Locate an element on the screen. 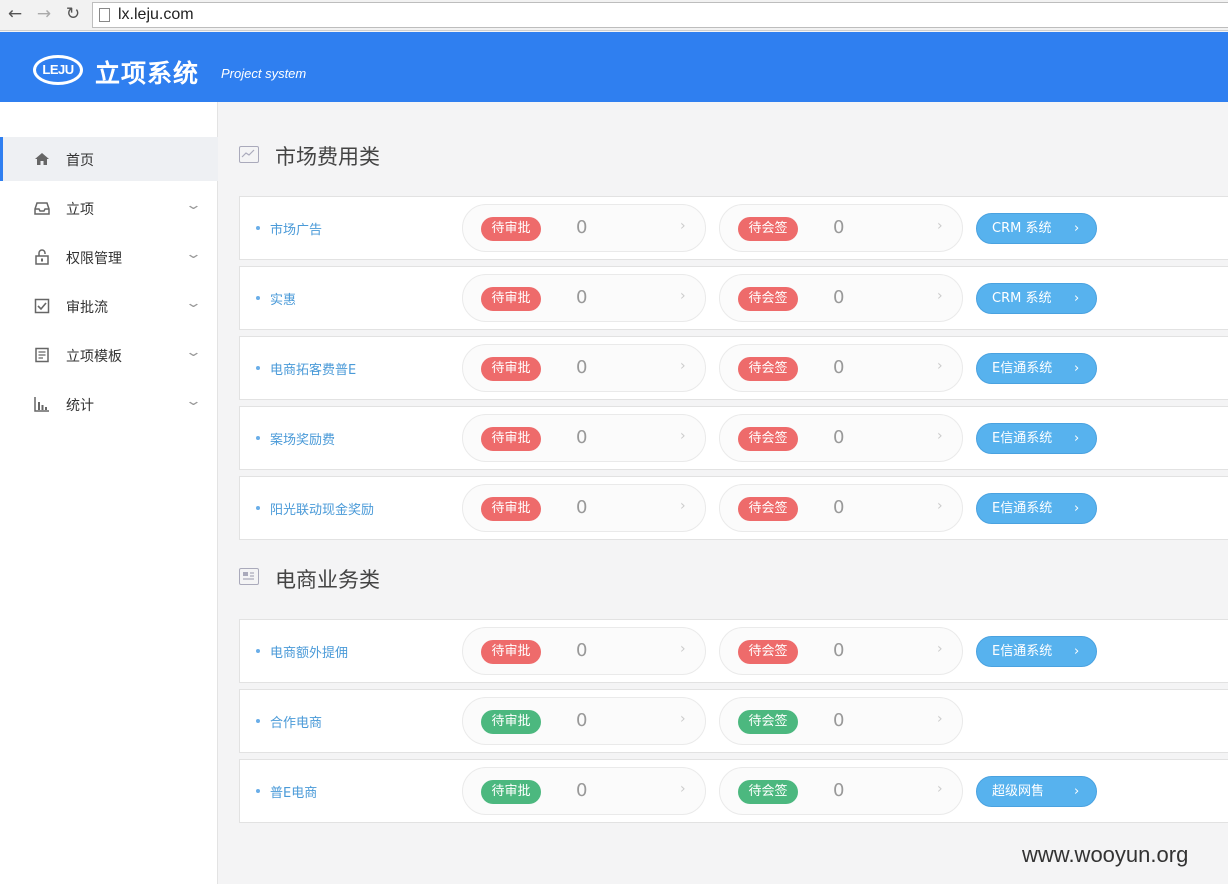  category-row: 实惠 待审批 0 › 待会签 0 › CRM 系统 › is located at coordinates (733, 298).